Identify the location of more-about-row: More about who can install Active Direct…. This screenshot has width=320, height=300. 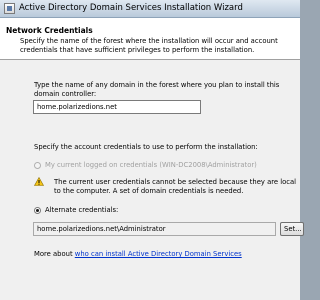
(138, 254).